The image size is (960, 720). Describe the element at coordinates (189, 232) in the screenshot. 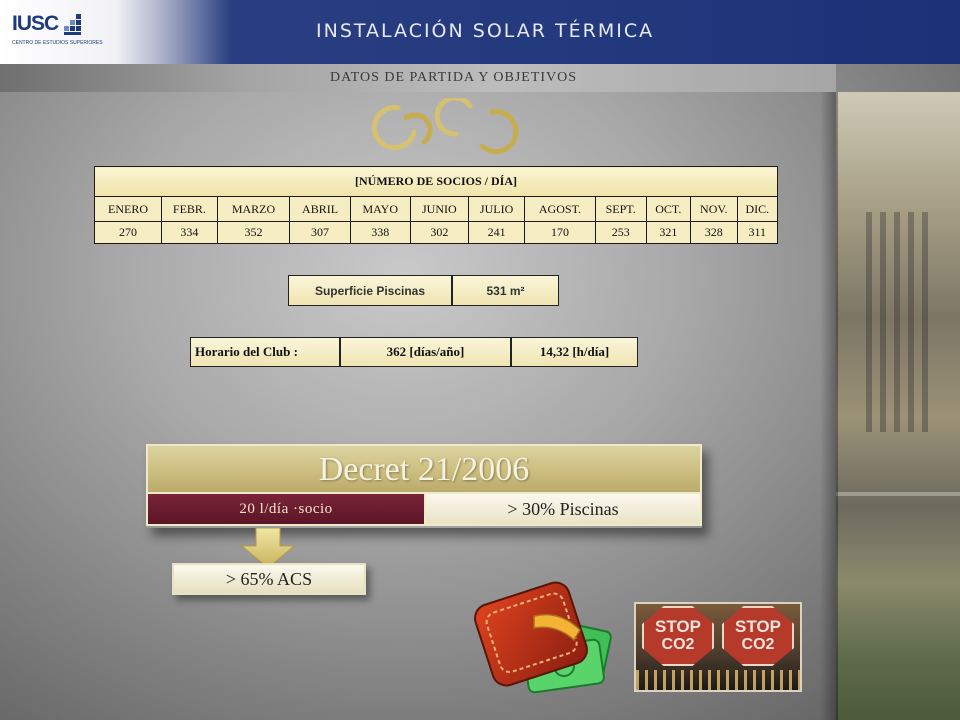

I see `value-cell: 334` at that location.